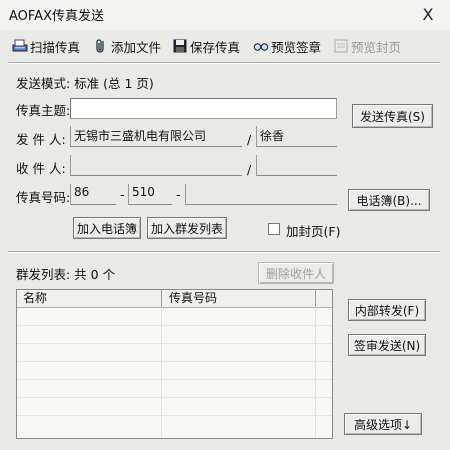  Describe the element at coordinates (387, 310) in the screenshot. I see `internal-forward-button: 内部转发(F)` at that location.